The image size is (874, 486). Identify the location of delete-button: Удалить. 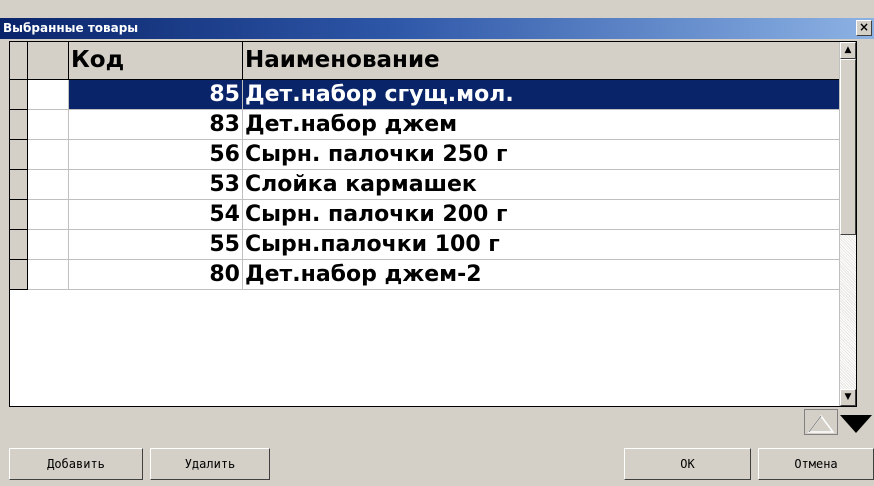
(210, 464).